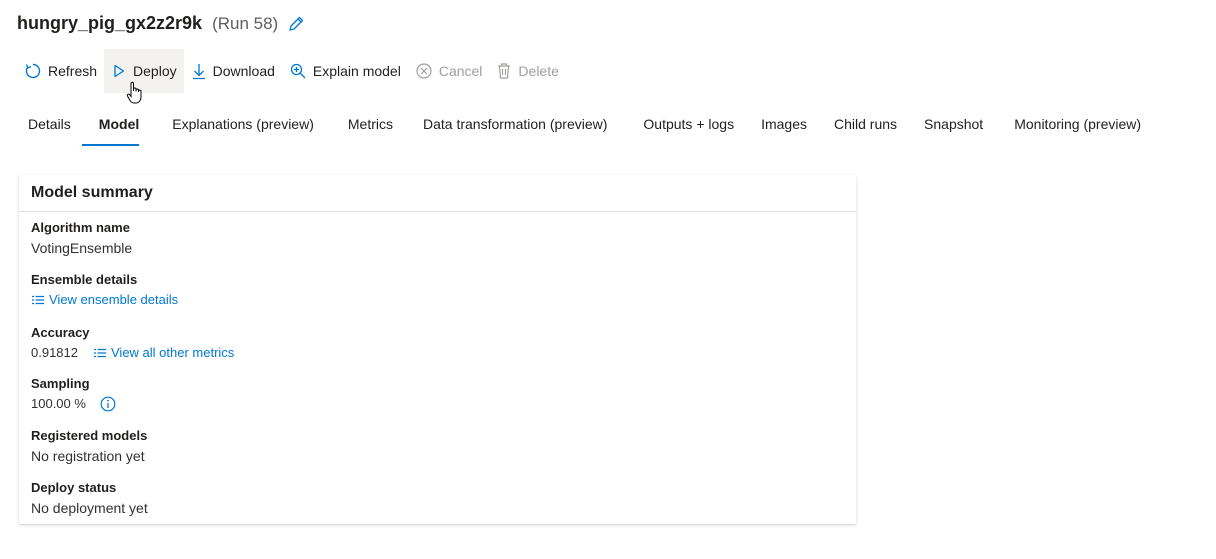 Image resolution: width=1216 pixels, height=559 pixels. What do you see at coordinates (54, 352) in the screenshot?
I see `accuracy-value: 0.91812` at bounding box center [54, 352].